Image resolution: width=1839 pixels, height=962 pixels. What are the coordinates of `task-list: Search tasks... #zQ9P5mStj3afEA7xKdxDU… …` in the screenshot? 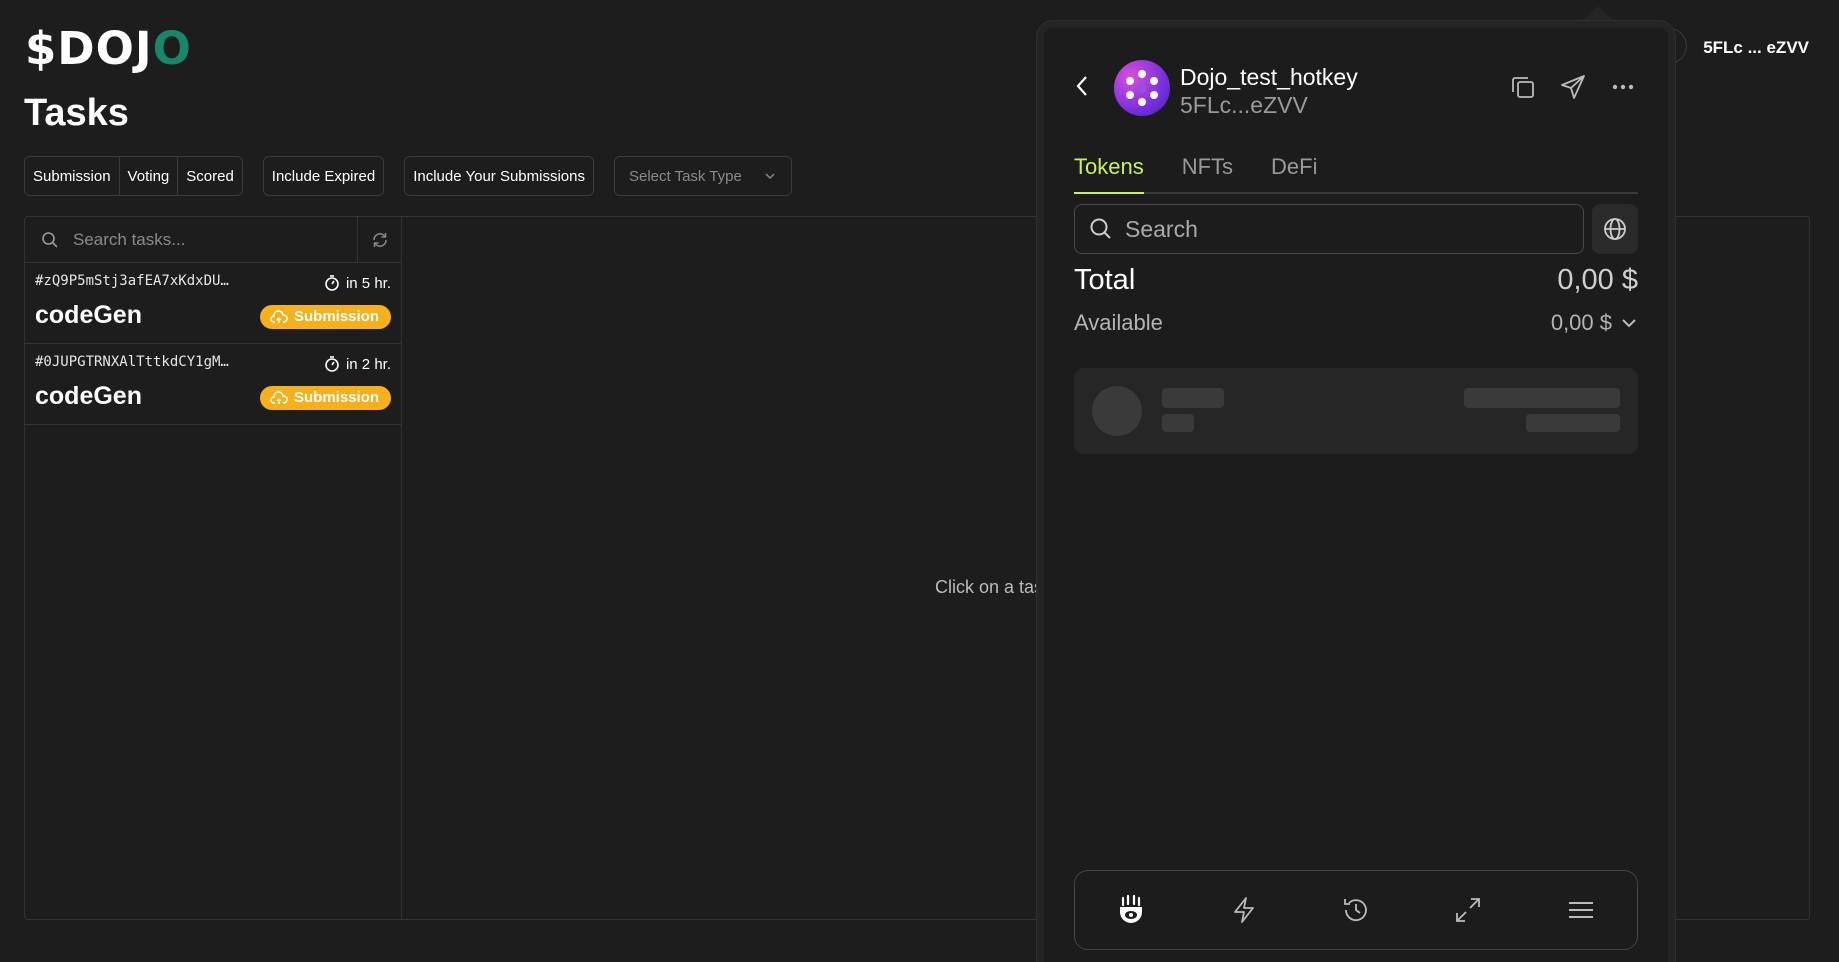 It's located at (213, 568).